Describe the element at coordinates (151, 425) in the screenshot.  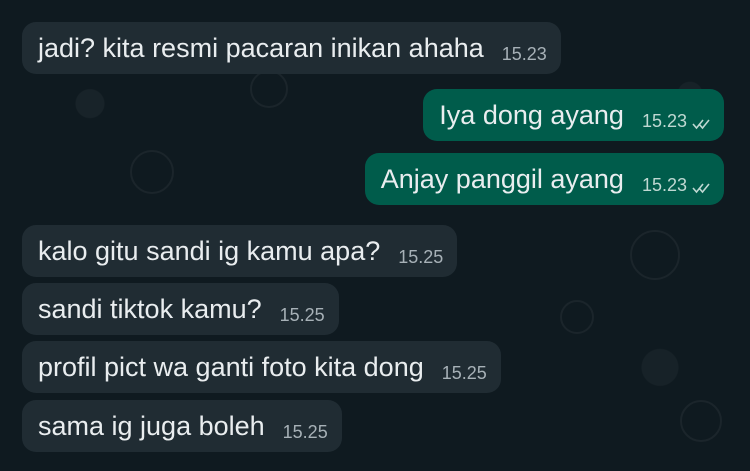
I see `message-text: sama ig juga boleh` at that location.